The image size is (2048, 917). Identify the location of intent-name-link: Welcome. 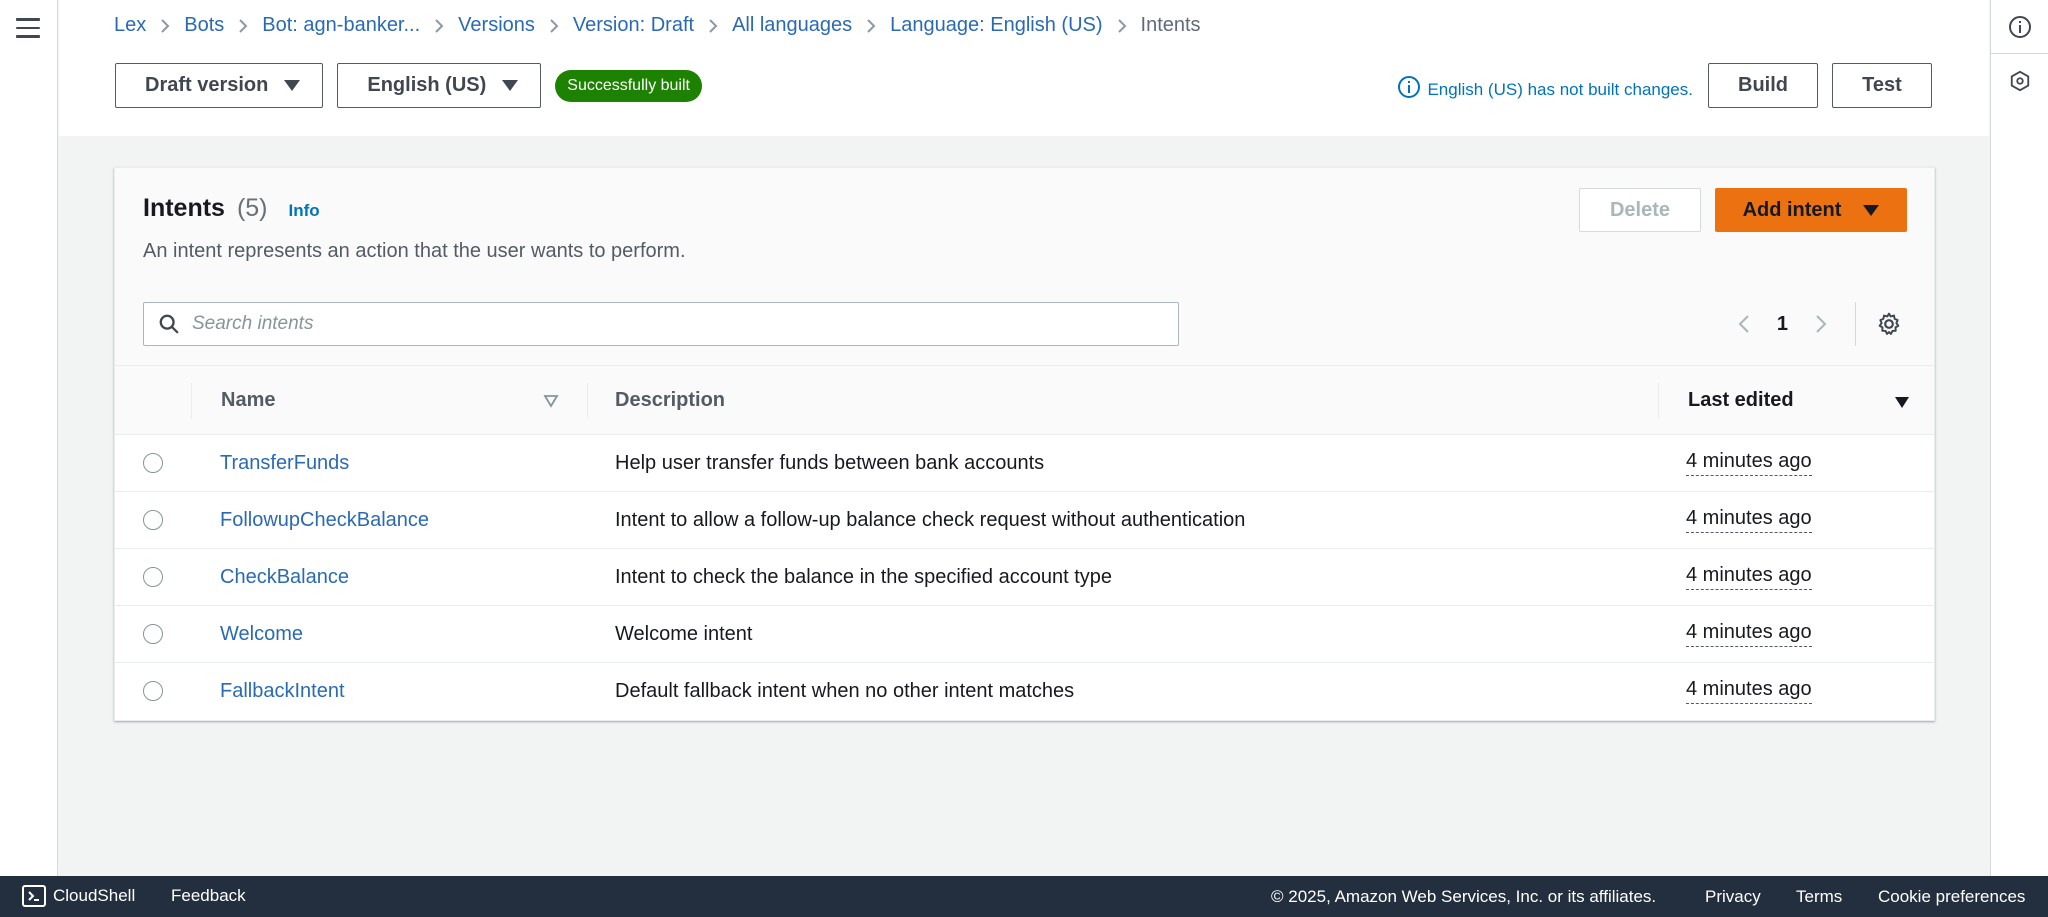
(261, 634).